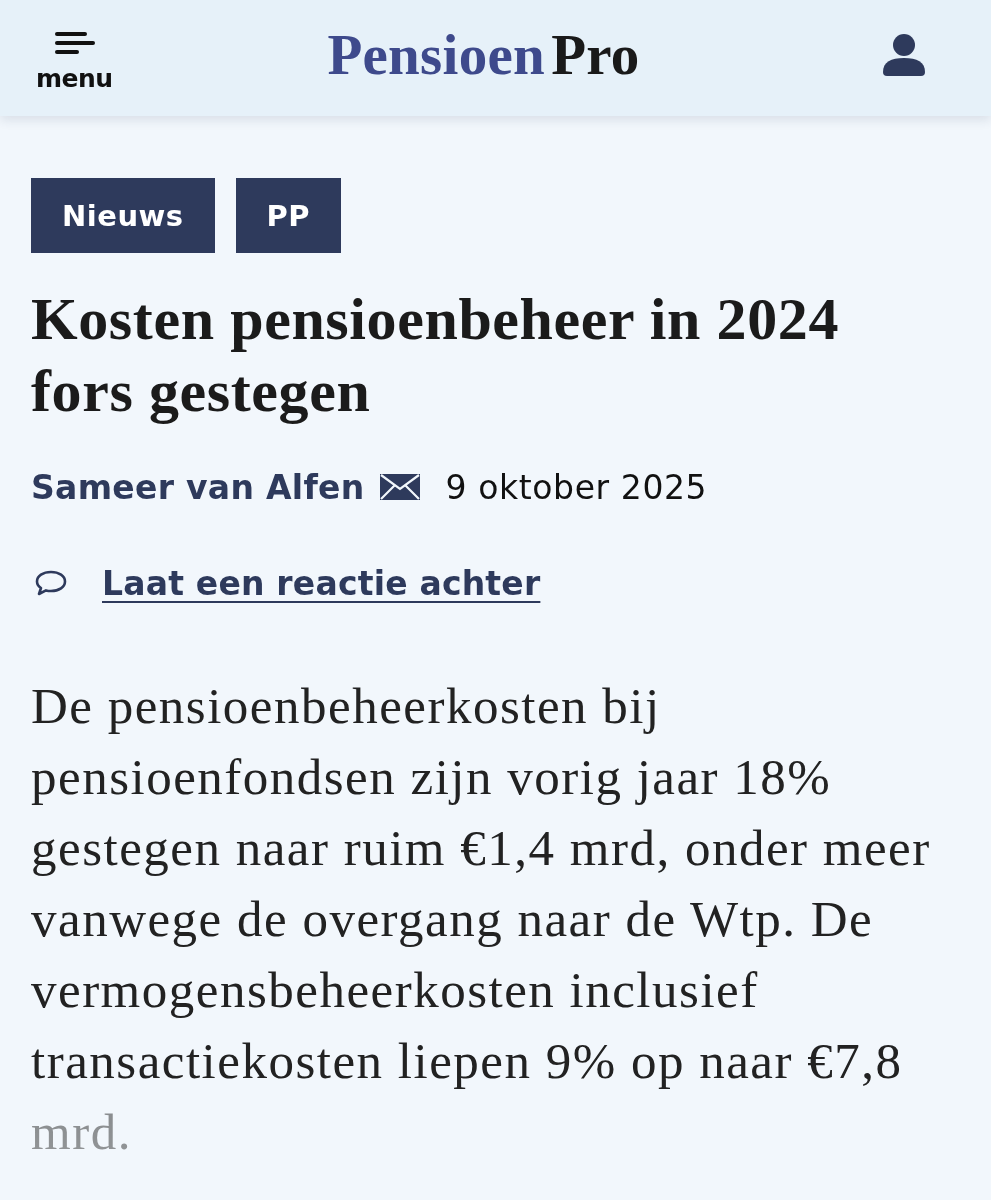 The image size is (991, 1200). I want to click on user-icon, so click(904, 55).